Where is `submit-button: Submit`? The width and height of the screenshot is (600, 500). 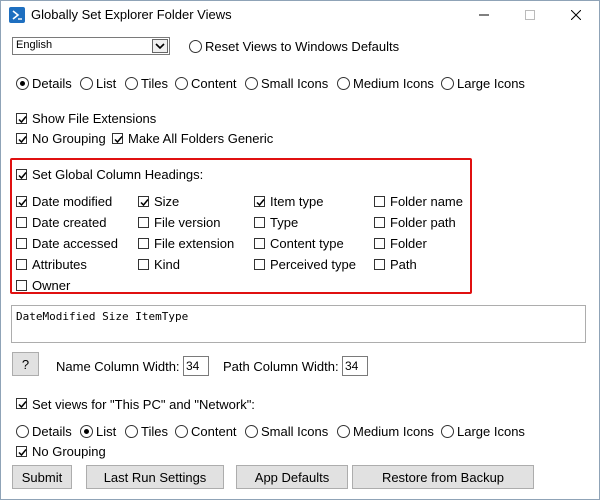
submit-button: Submit is located at coordinates (42, 477).